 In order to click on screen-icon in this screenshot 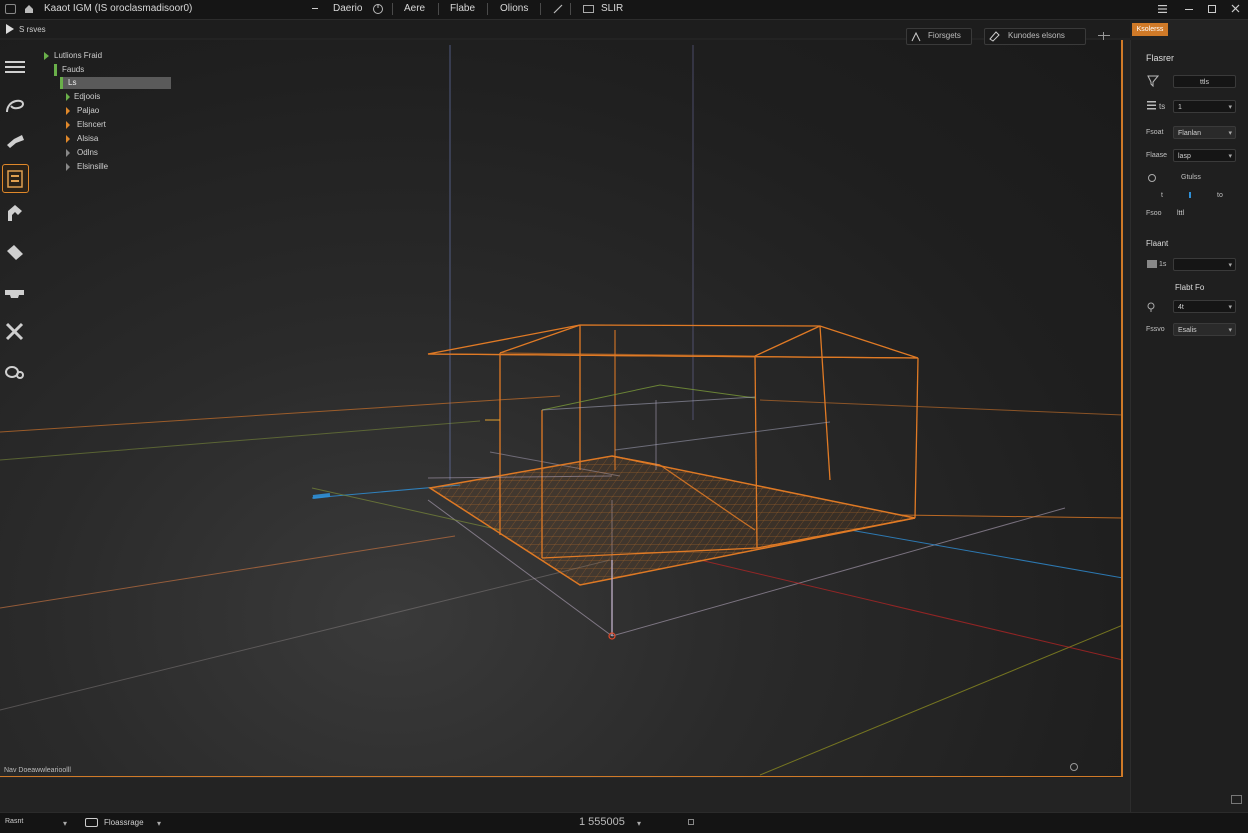, I will do `click(588, 9)`.